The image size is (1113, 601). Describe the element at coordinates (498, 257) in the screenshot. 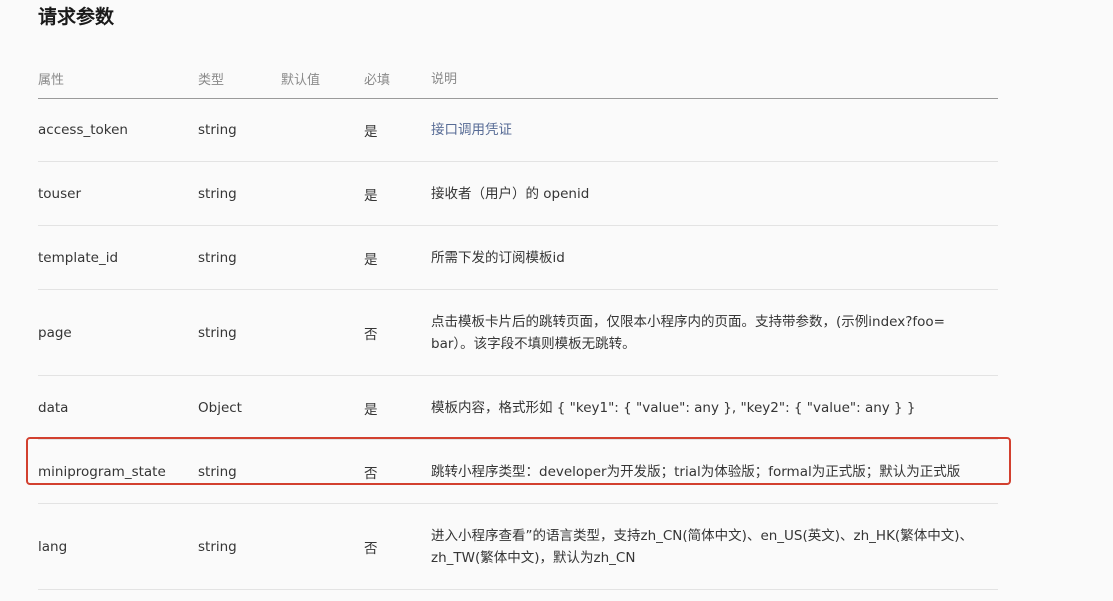

I see `param-desc: 所需下发的订阅模板id` at that location.